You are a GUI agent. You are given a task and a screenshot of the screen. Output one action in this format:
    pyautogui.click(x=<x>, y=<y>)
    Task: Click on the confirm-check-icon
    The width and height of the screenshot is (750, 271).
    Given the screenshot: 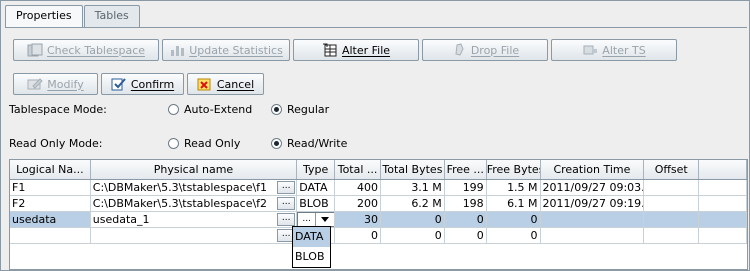 What is the action you would take?
    pyautogui.click(x=119, y=84)
    